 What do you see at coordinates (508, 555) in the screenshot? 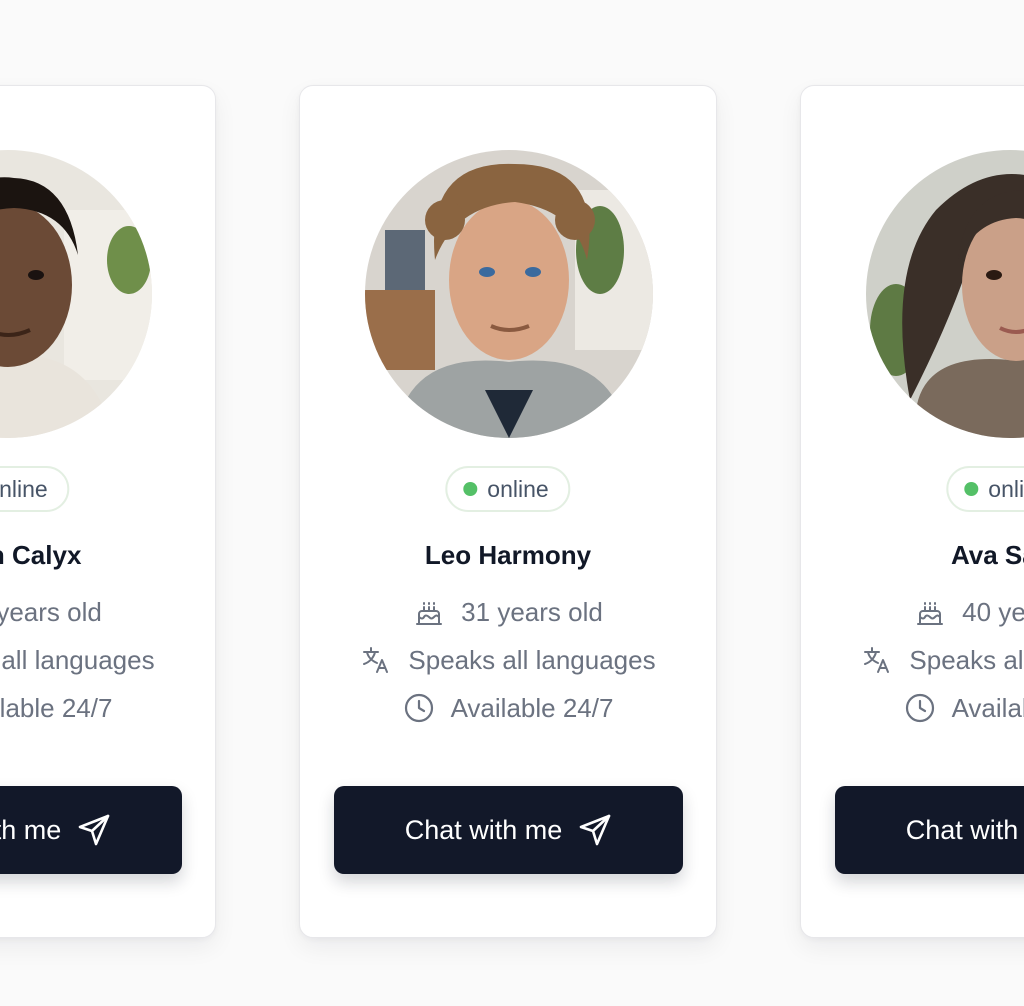
I see `companion-name: Leo Harmony` at bounding box center [508, 555].